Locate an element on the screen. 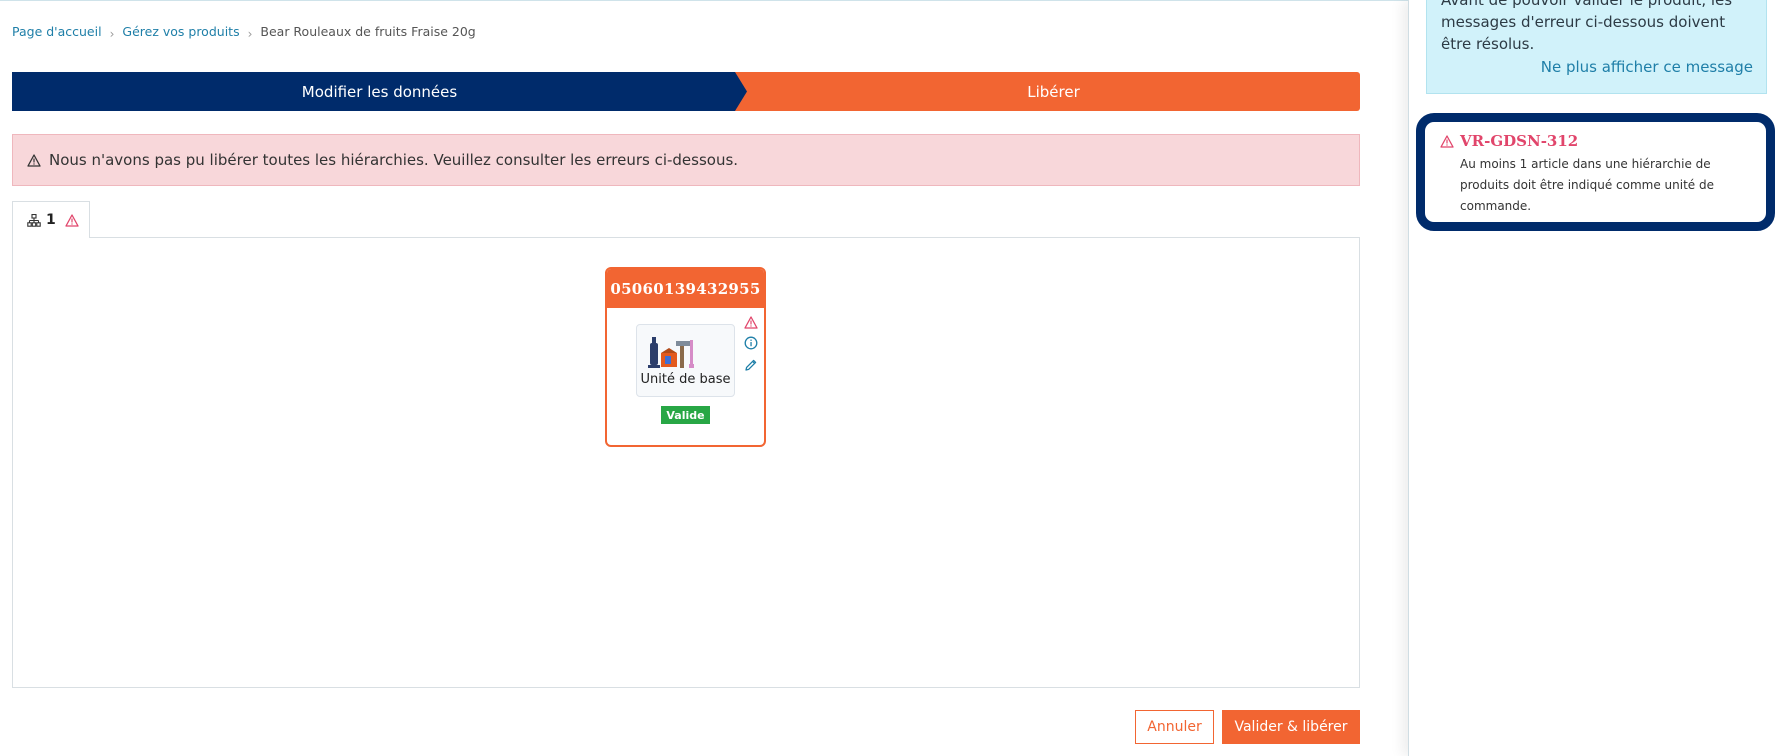  info-icon is located at coordinates (751, 344).